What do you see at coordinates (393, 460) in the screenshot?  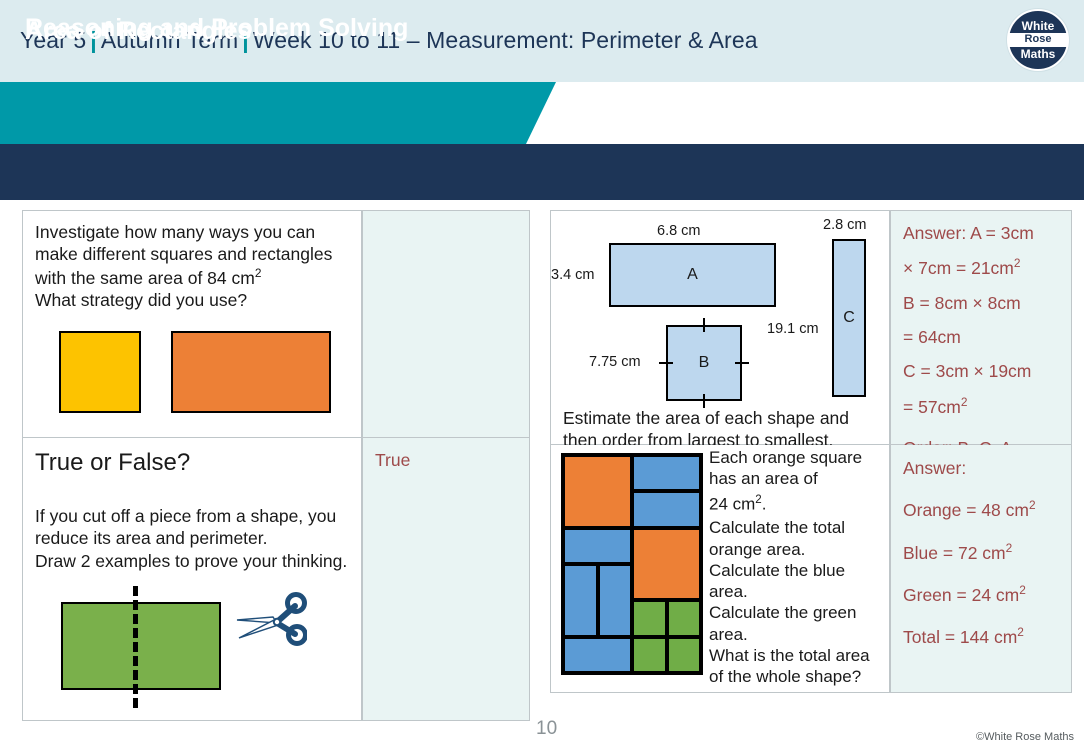 I see `answer-2-text: True` at bounding box center [393, 460].